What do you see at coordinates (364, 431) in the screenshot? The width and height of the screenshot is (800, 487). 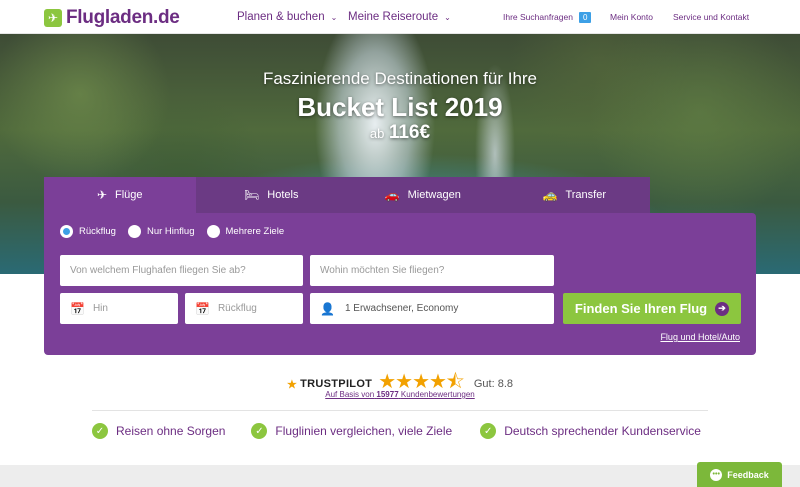 I see `usp-label: Fluglinien vergleichen, viele Ziele` at bounding box center [364, 431].